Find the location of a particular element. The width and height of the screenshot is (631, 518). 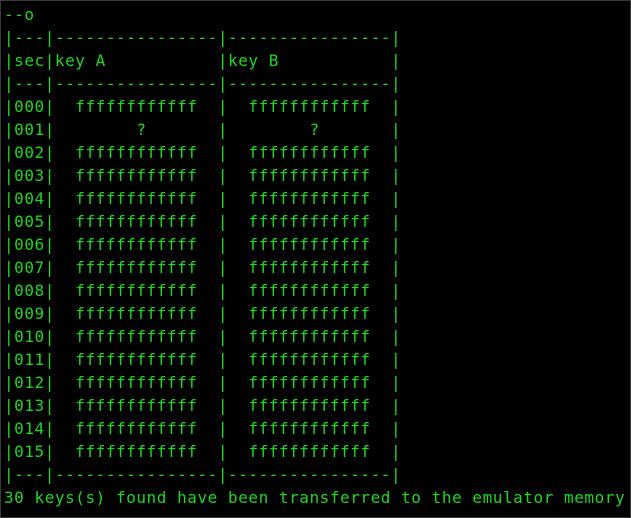

table-header-row: |sec|key A |key B | is located at coordinates (203, 60).